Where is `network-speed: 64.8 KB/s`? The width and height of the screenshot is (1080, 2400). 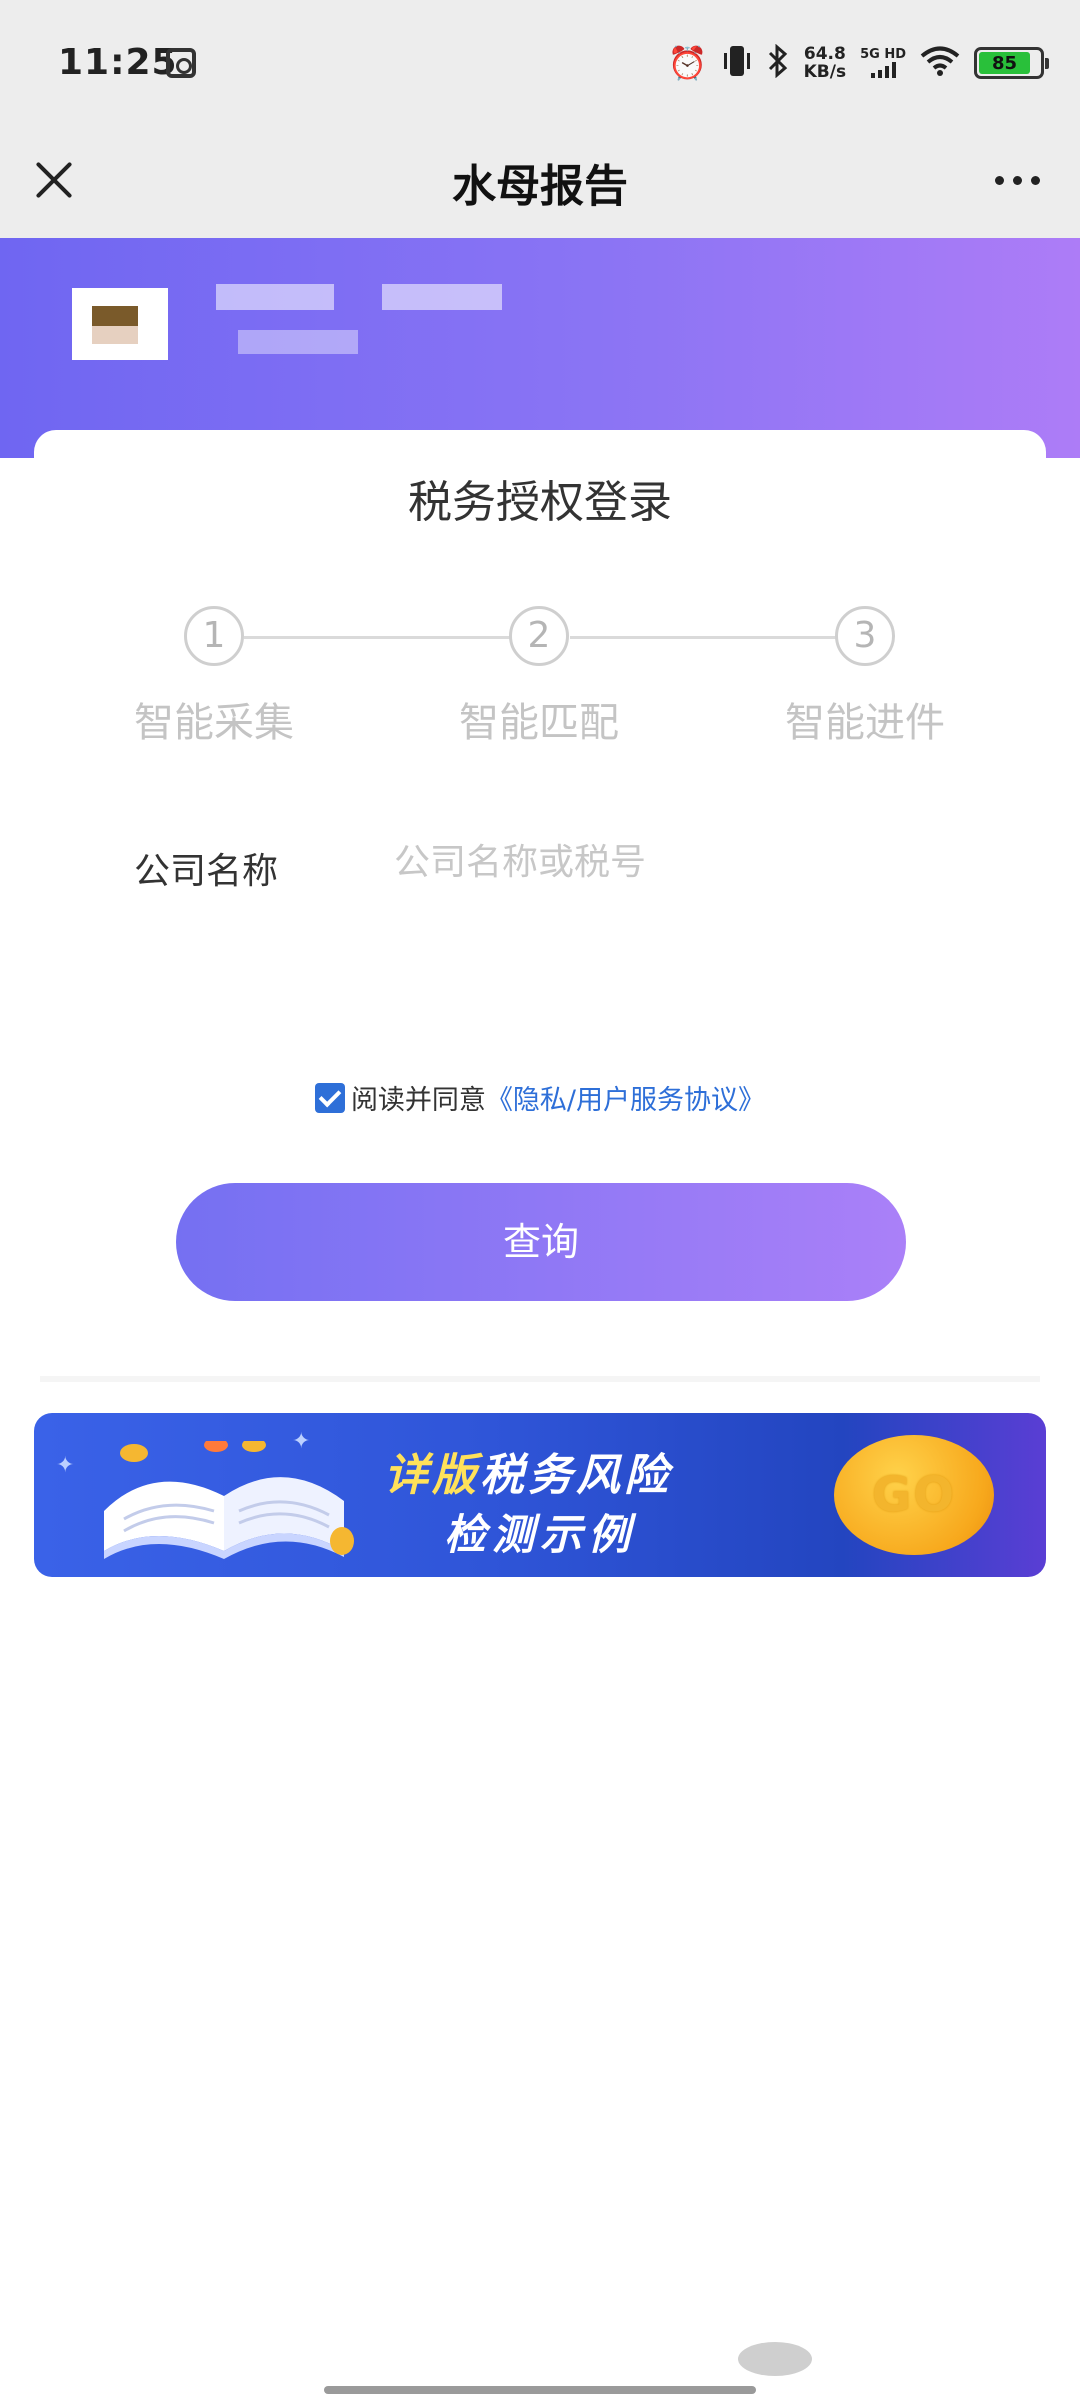
network-speed: 64.8 KB/s is located at coordinates (825, 63).